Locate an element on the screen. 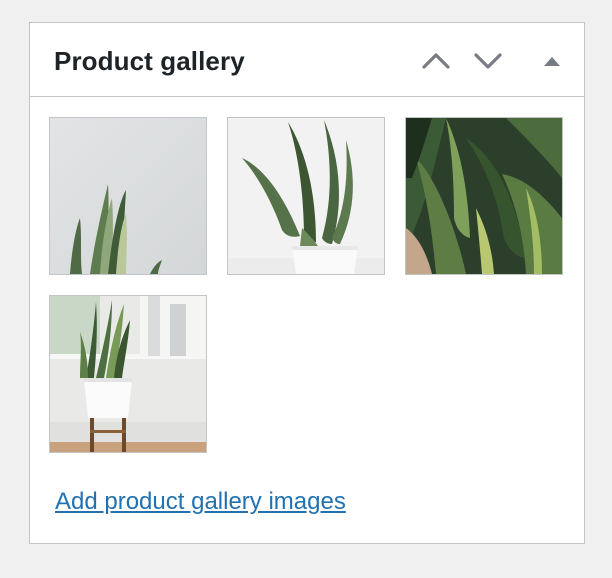 Image resolution: width=612 pixels, height=578 pixels. triangle-up-icon is located at coordinates (552, 61).